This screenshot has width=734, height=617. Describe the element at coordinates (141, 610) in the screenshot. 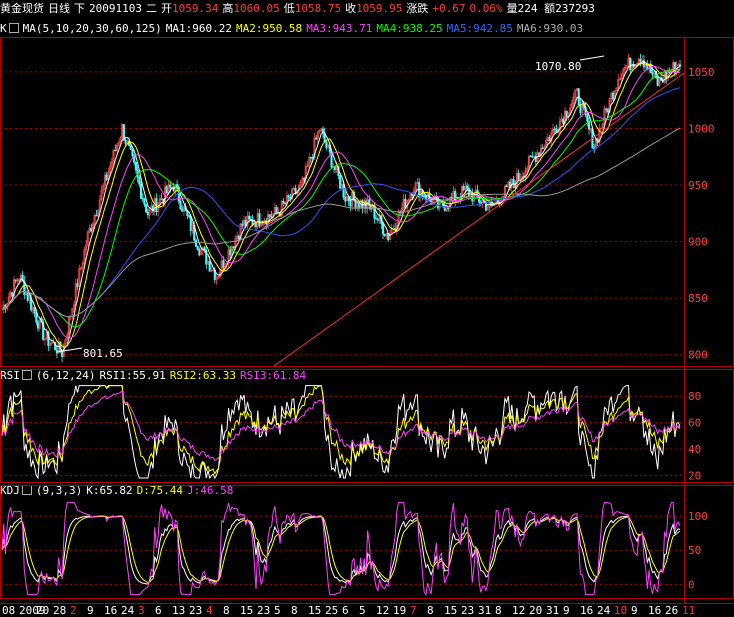

I see `date-tick-label: 3` at that location.